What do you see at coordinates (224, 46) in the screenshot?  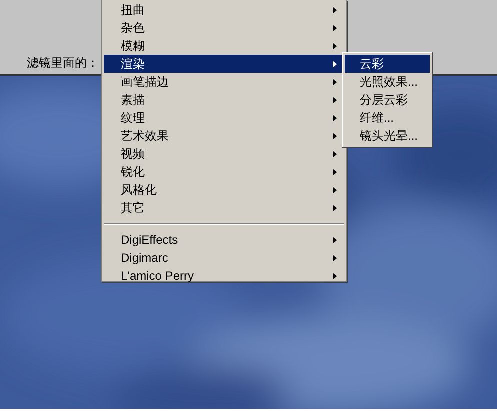 I see `menu-item: 模糊` at bounding box center [224, 46].